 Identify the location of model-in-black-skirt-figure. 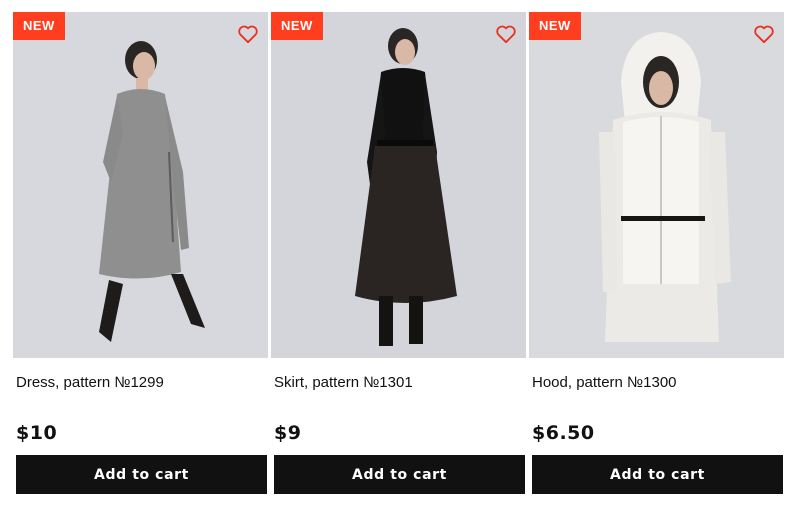
(406, 187).